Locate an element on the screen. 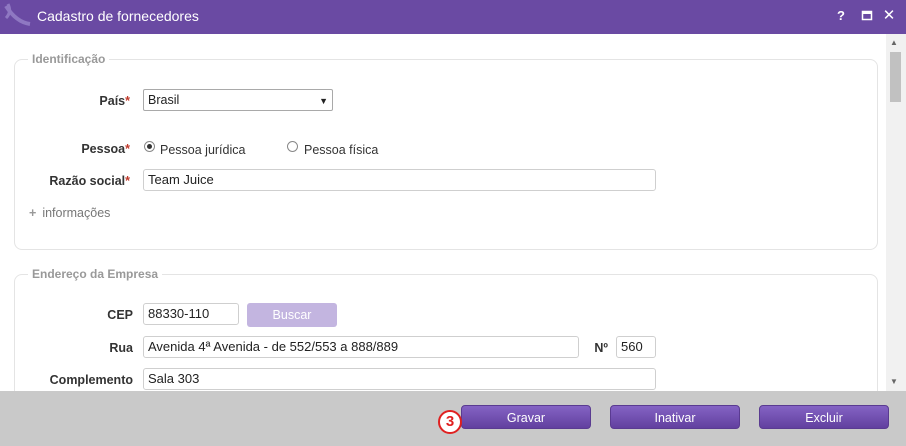 The height and width of the screenshot is (446, 906). buscar-button: Buscar is located at coordinates (292, 315).